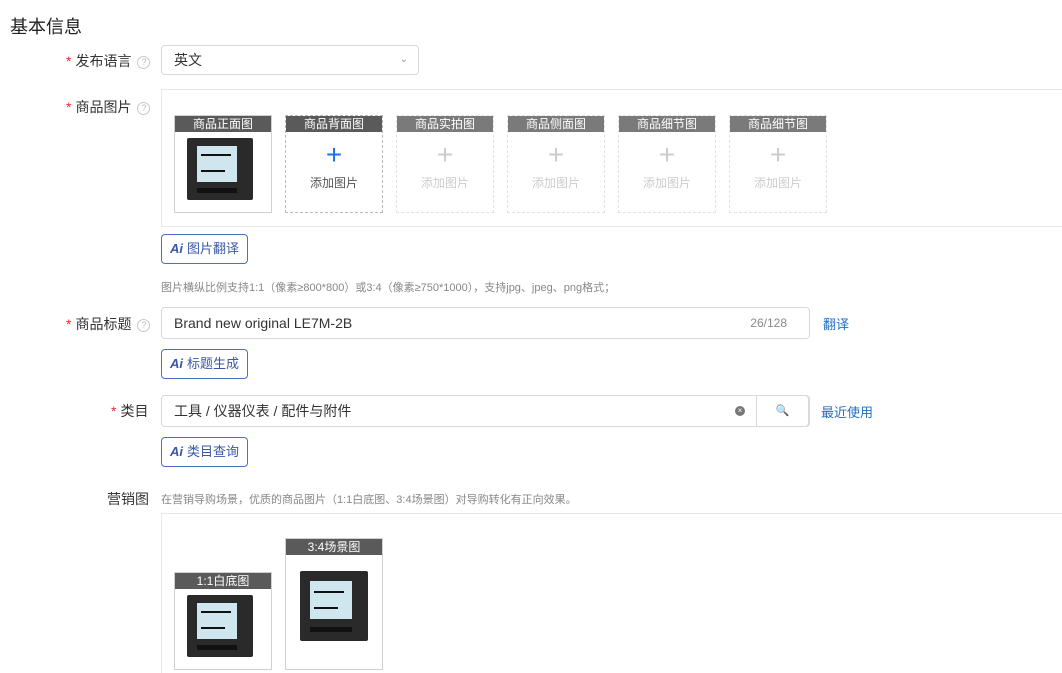 Image resolution: width=1062 pixels, height=673 pixels. What do you see at coordinates (188, 60) in the screenshot?
I see `language-value: 英文` at bounding box center [188, 60].